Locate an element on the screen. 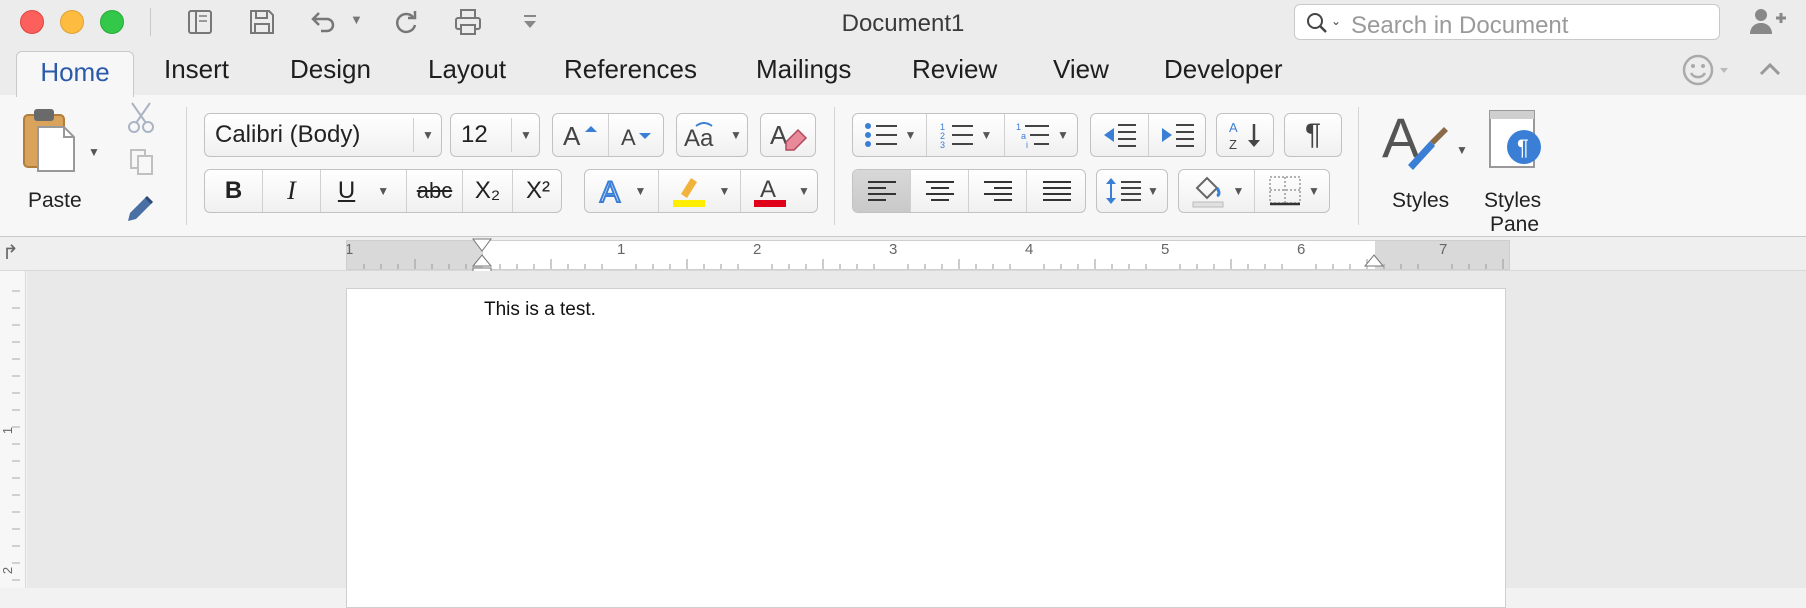 The image size is (1806, 608). svg-text: Z is located at coordinates (1233, 144).